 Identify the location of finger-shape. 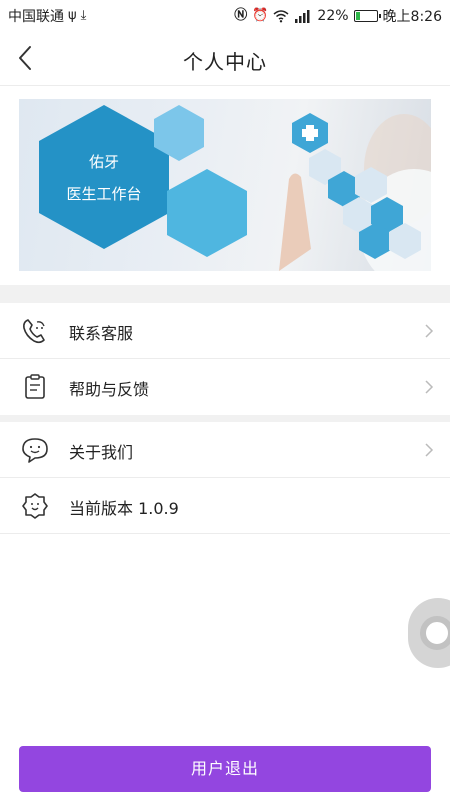
(295, 222).